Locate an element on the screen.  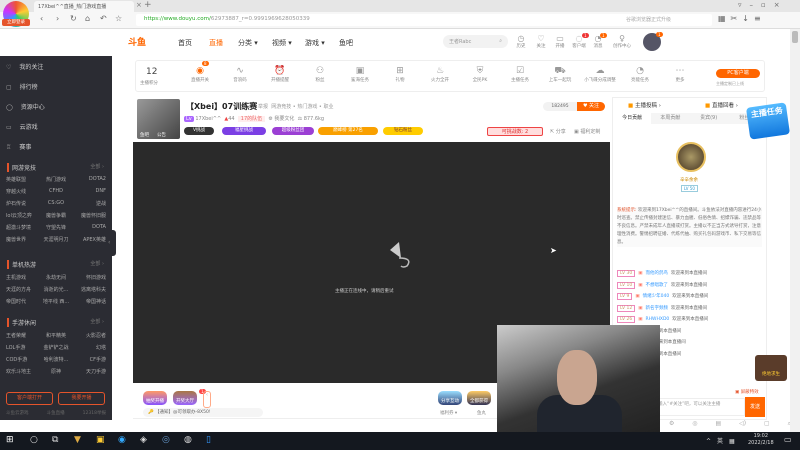
sidebar-item-resources: ◯ 资源中心 is located at coordinates (25, 106).